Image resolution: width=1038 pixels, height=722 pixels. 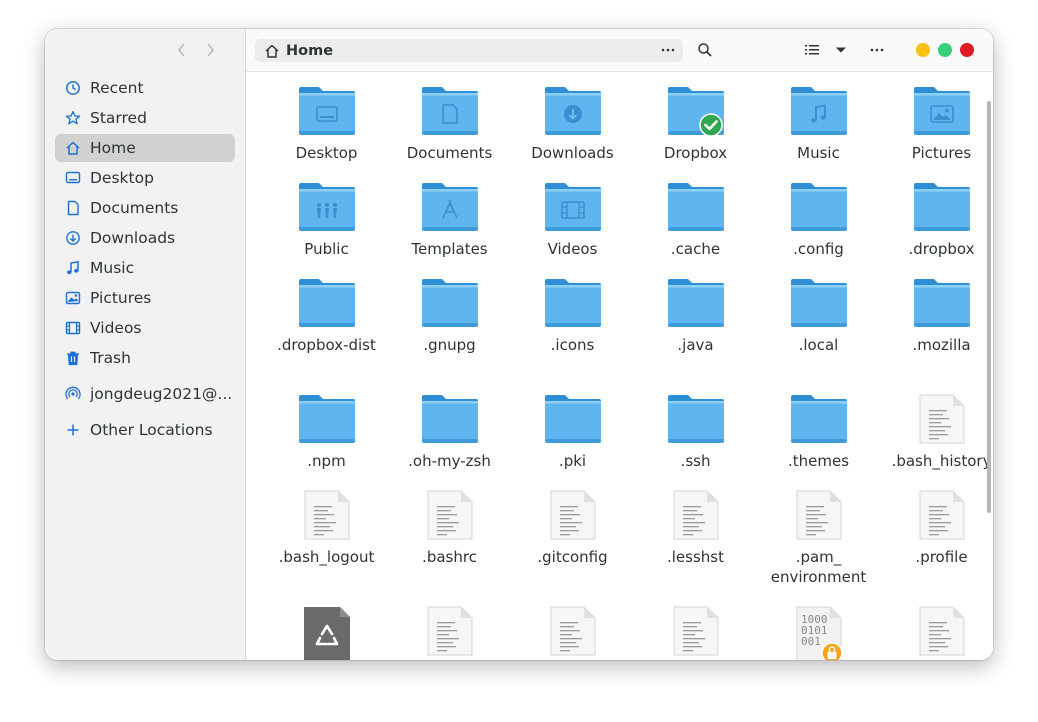 I want to click on svg-text: 001, so click(x=811, y=641).